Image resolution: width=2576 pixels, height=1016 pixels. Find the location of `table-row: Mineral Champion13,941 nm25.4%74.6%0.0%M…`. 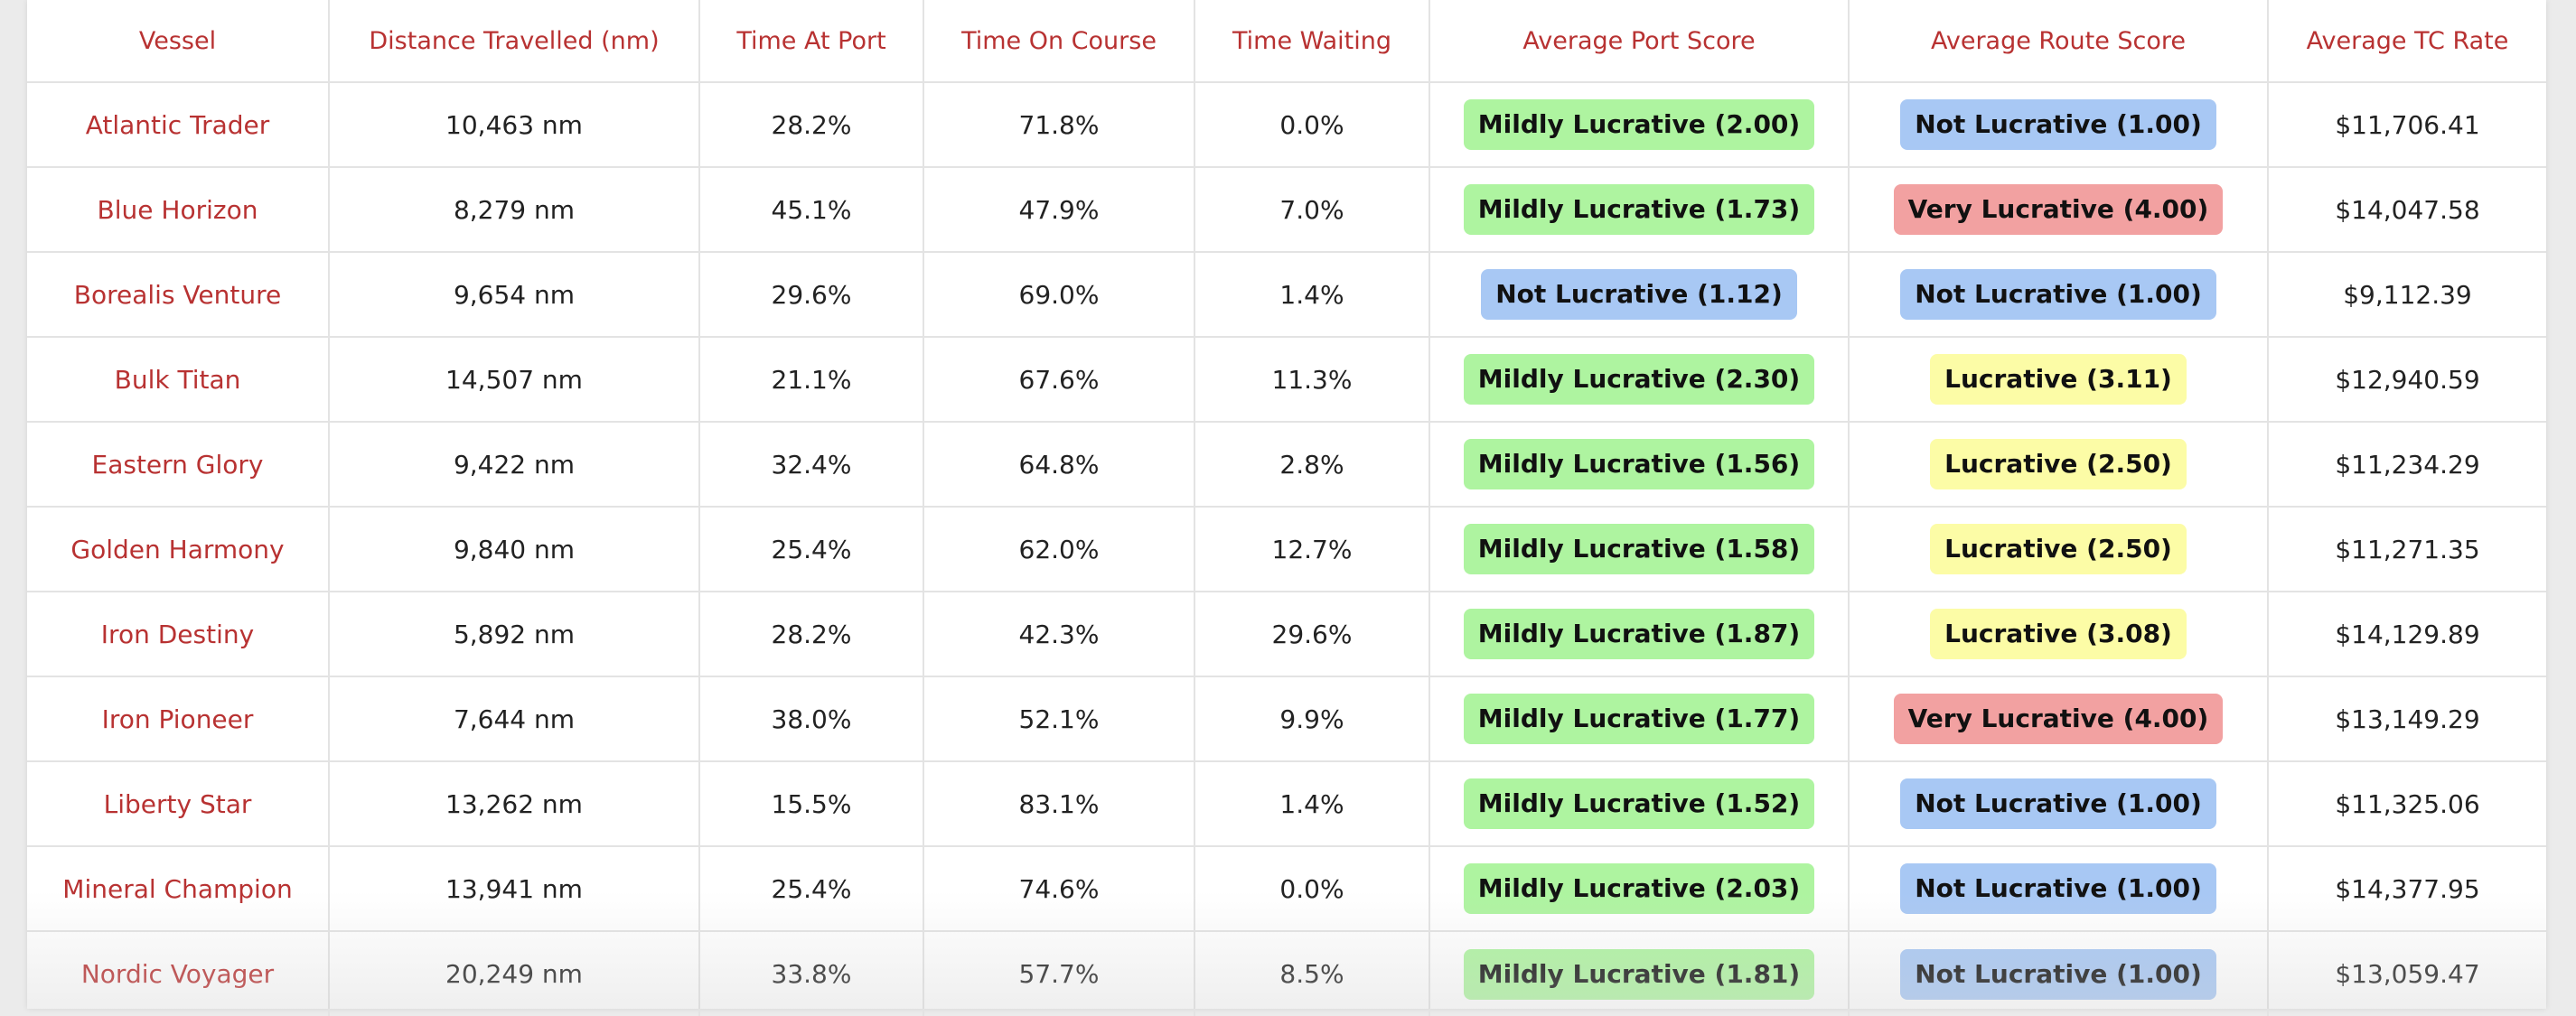

table-row: Mineral Champion13,941 nm25.4%74.6%0.0%M… is located at coordinates (1286, 888).